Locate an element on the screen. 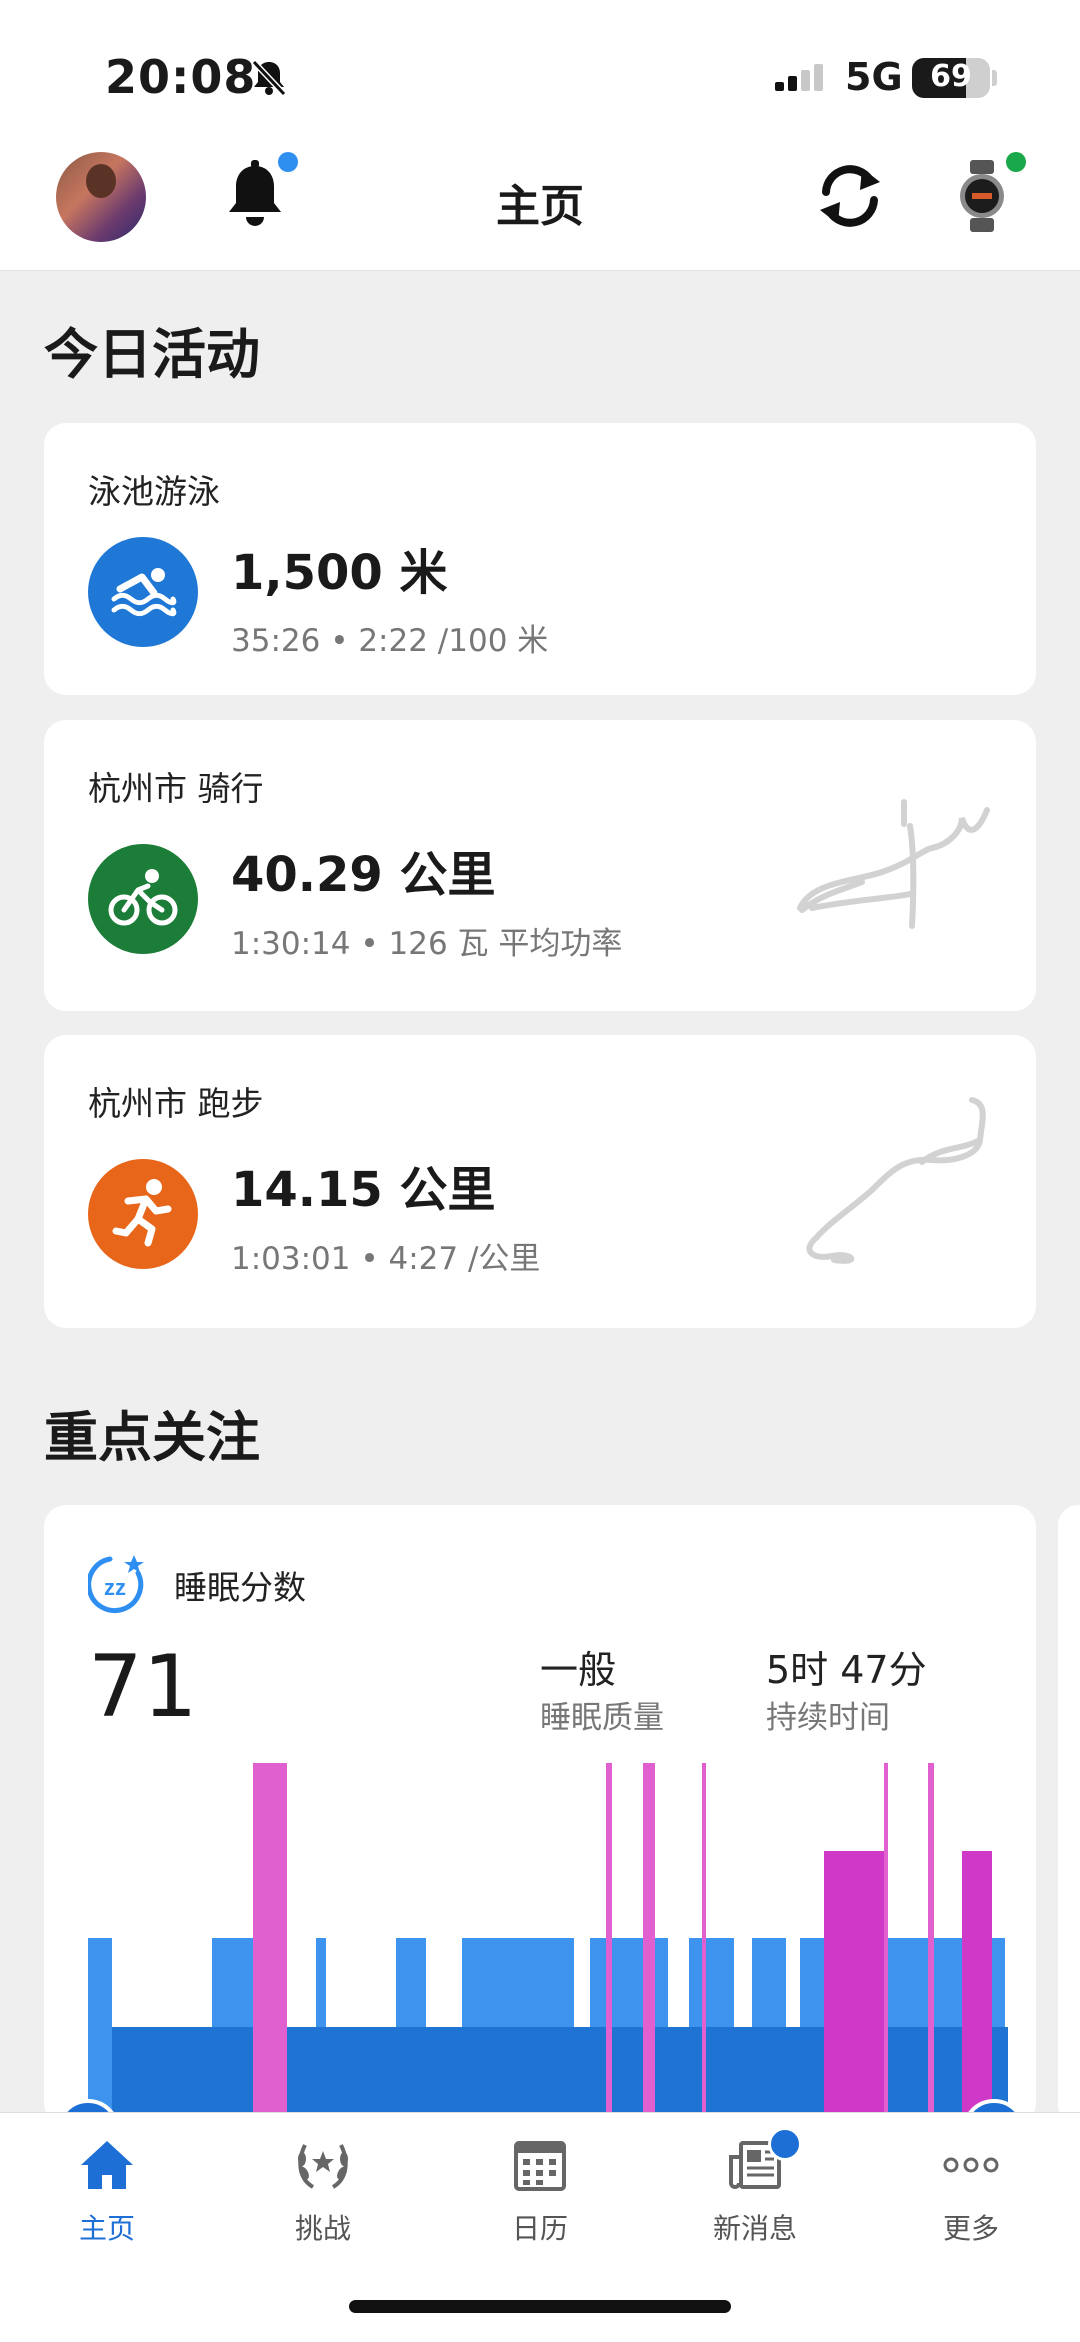 This screenshot has width=1080, height=2342. activity-card-run: 杭州市 跑步 14.15 公里 1:03:01 • 4:27 /公里 is located at coordinates (540, 1181).